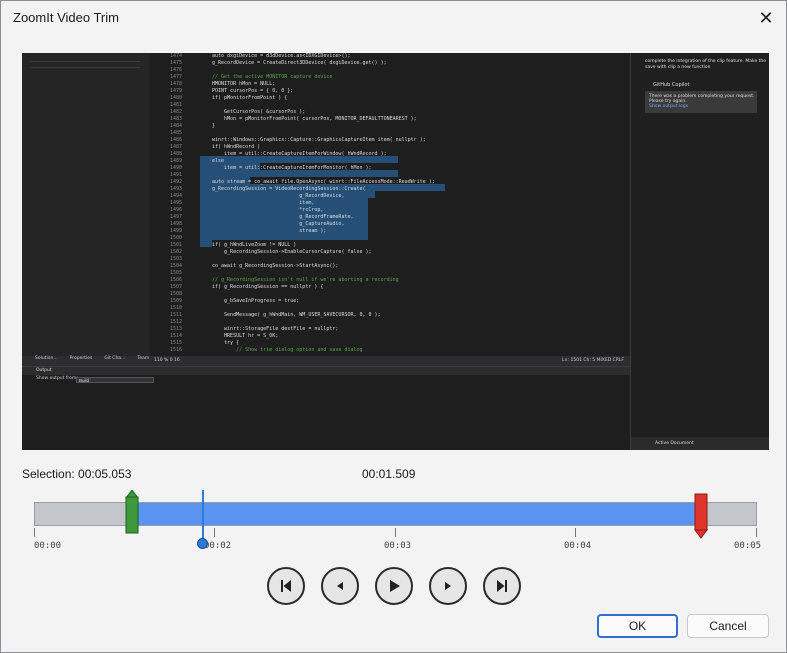 This screenshot has height=653, width=787. I want to click on selection-duration: Selection: 00:05.053, so click(77, 474).